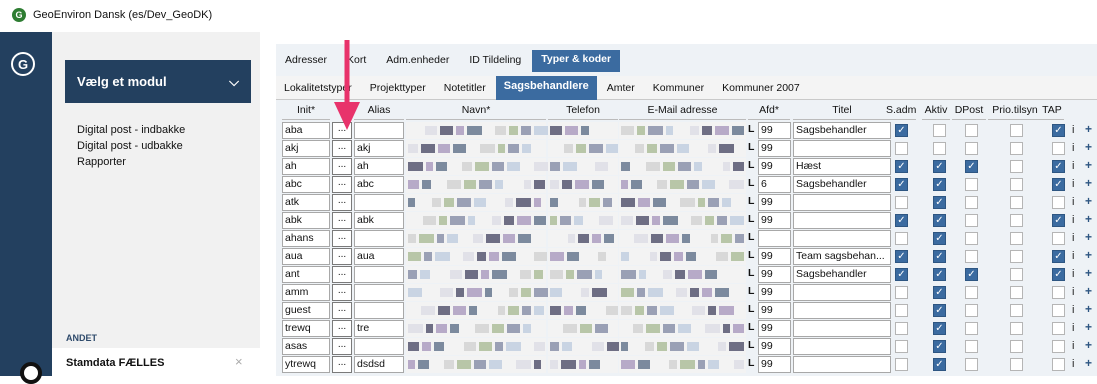  Describe the element at coordinates (969, 112) in the screenshot. I see `column-header-dpost: DPost` at that location.